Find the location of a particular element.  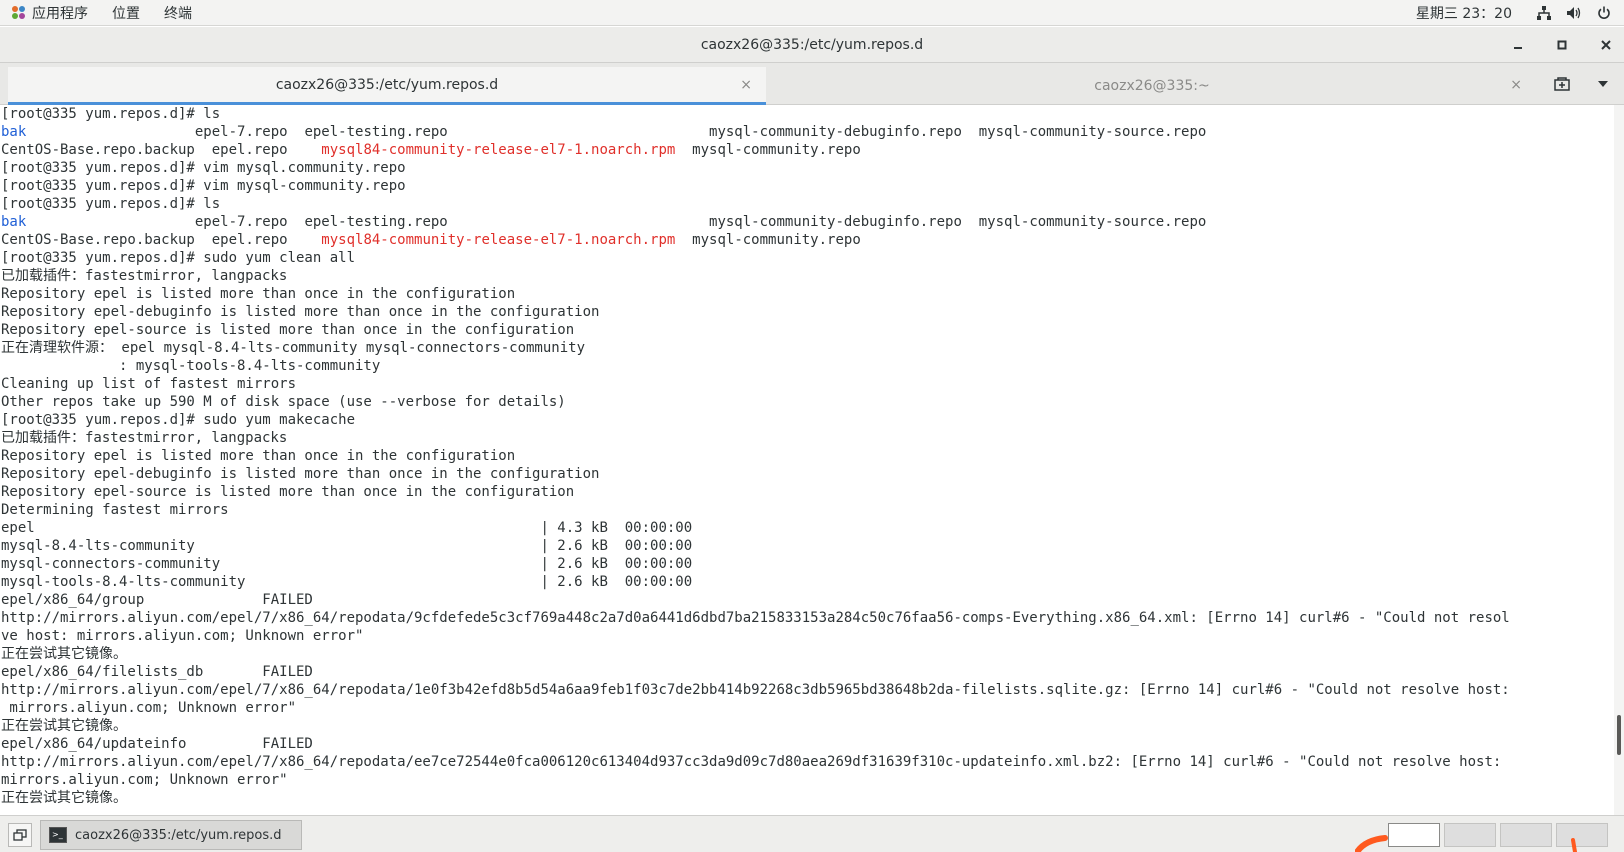

volume-icon is located at coordinates (1574, 13).